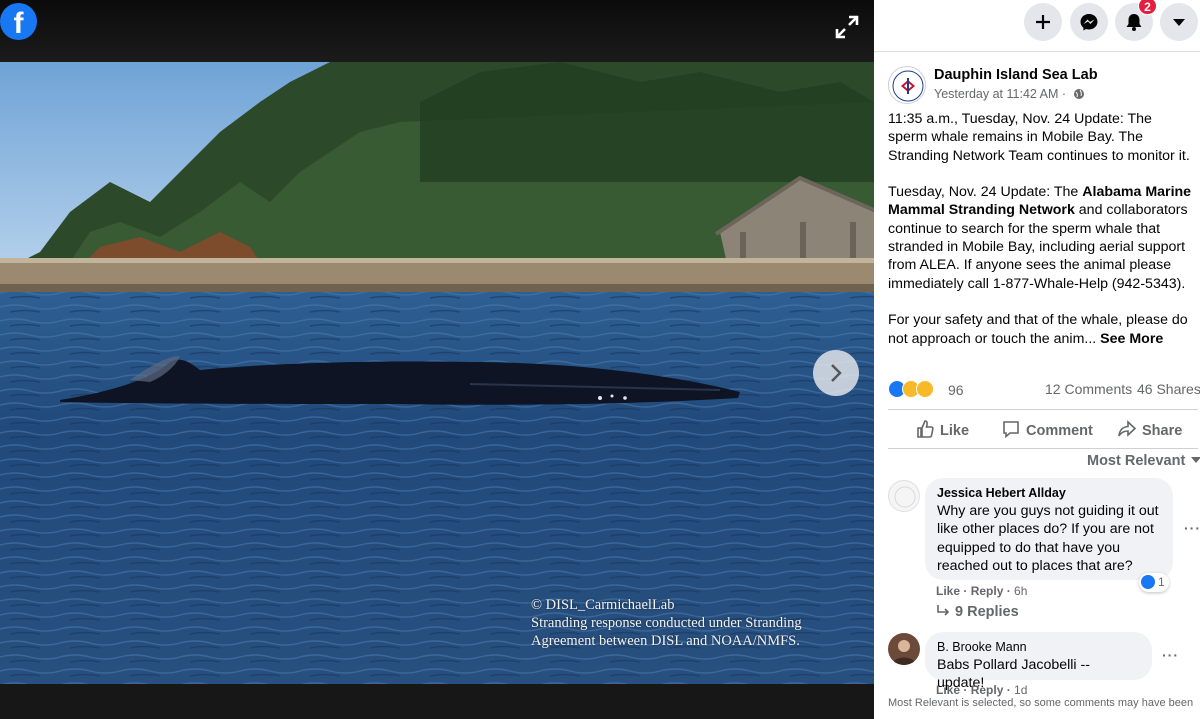  What do you see at coordinates (1168, 389) in the screenshot?
I see `shares-count-link: 46 Shares` at bounding box center [1168, 389].